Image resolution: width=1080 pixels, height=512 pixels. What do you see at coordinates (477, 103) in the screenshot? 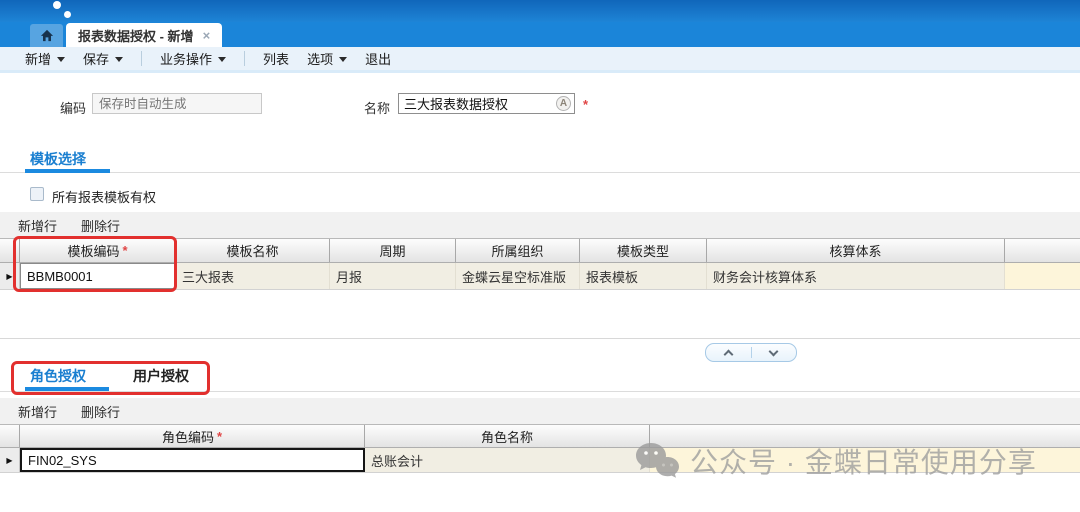
I see `name-input` at bounding box center [477, 103].